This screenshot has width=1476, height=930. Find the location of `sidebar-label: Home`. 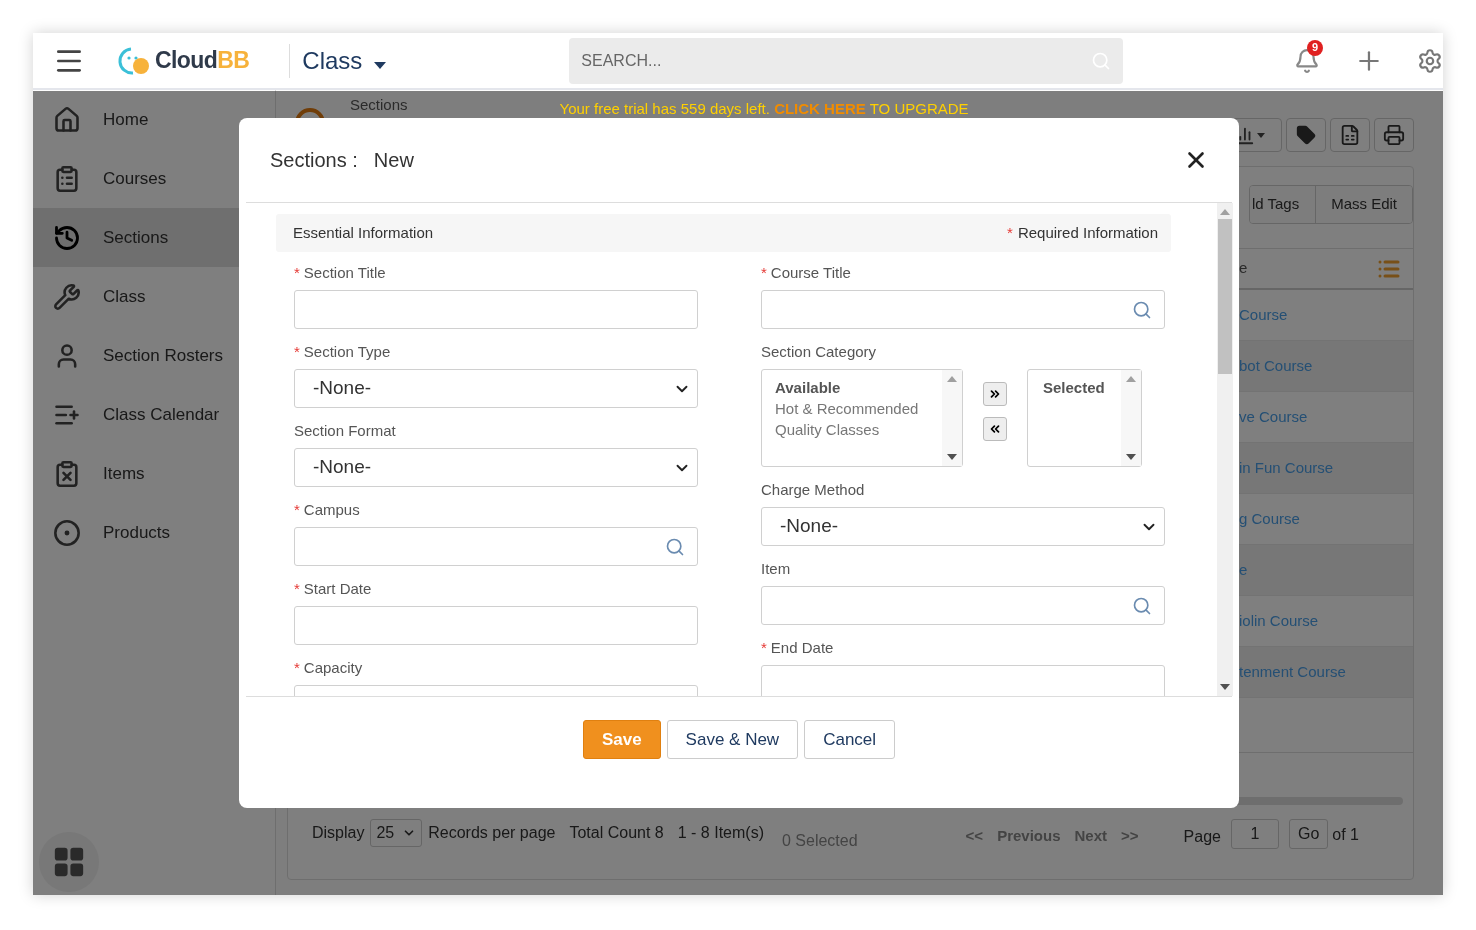

sidebar-label: Home is located at coordinates (126, 119).